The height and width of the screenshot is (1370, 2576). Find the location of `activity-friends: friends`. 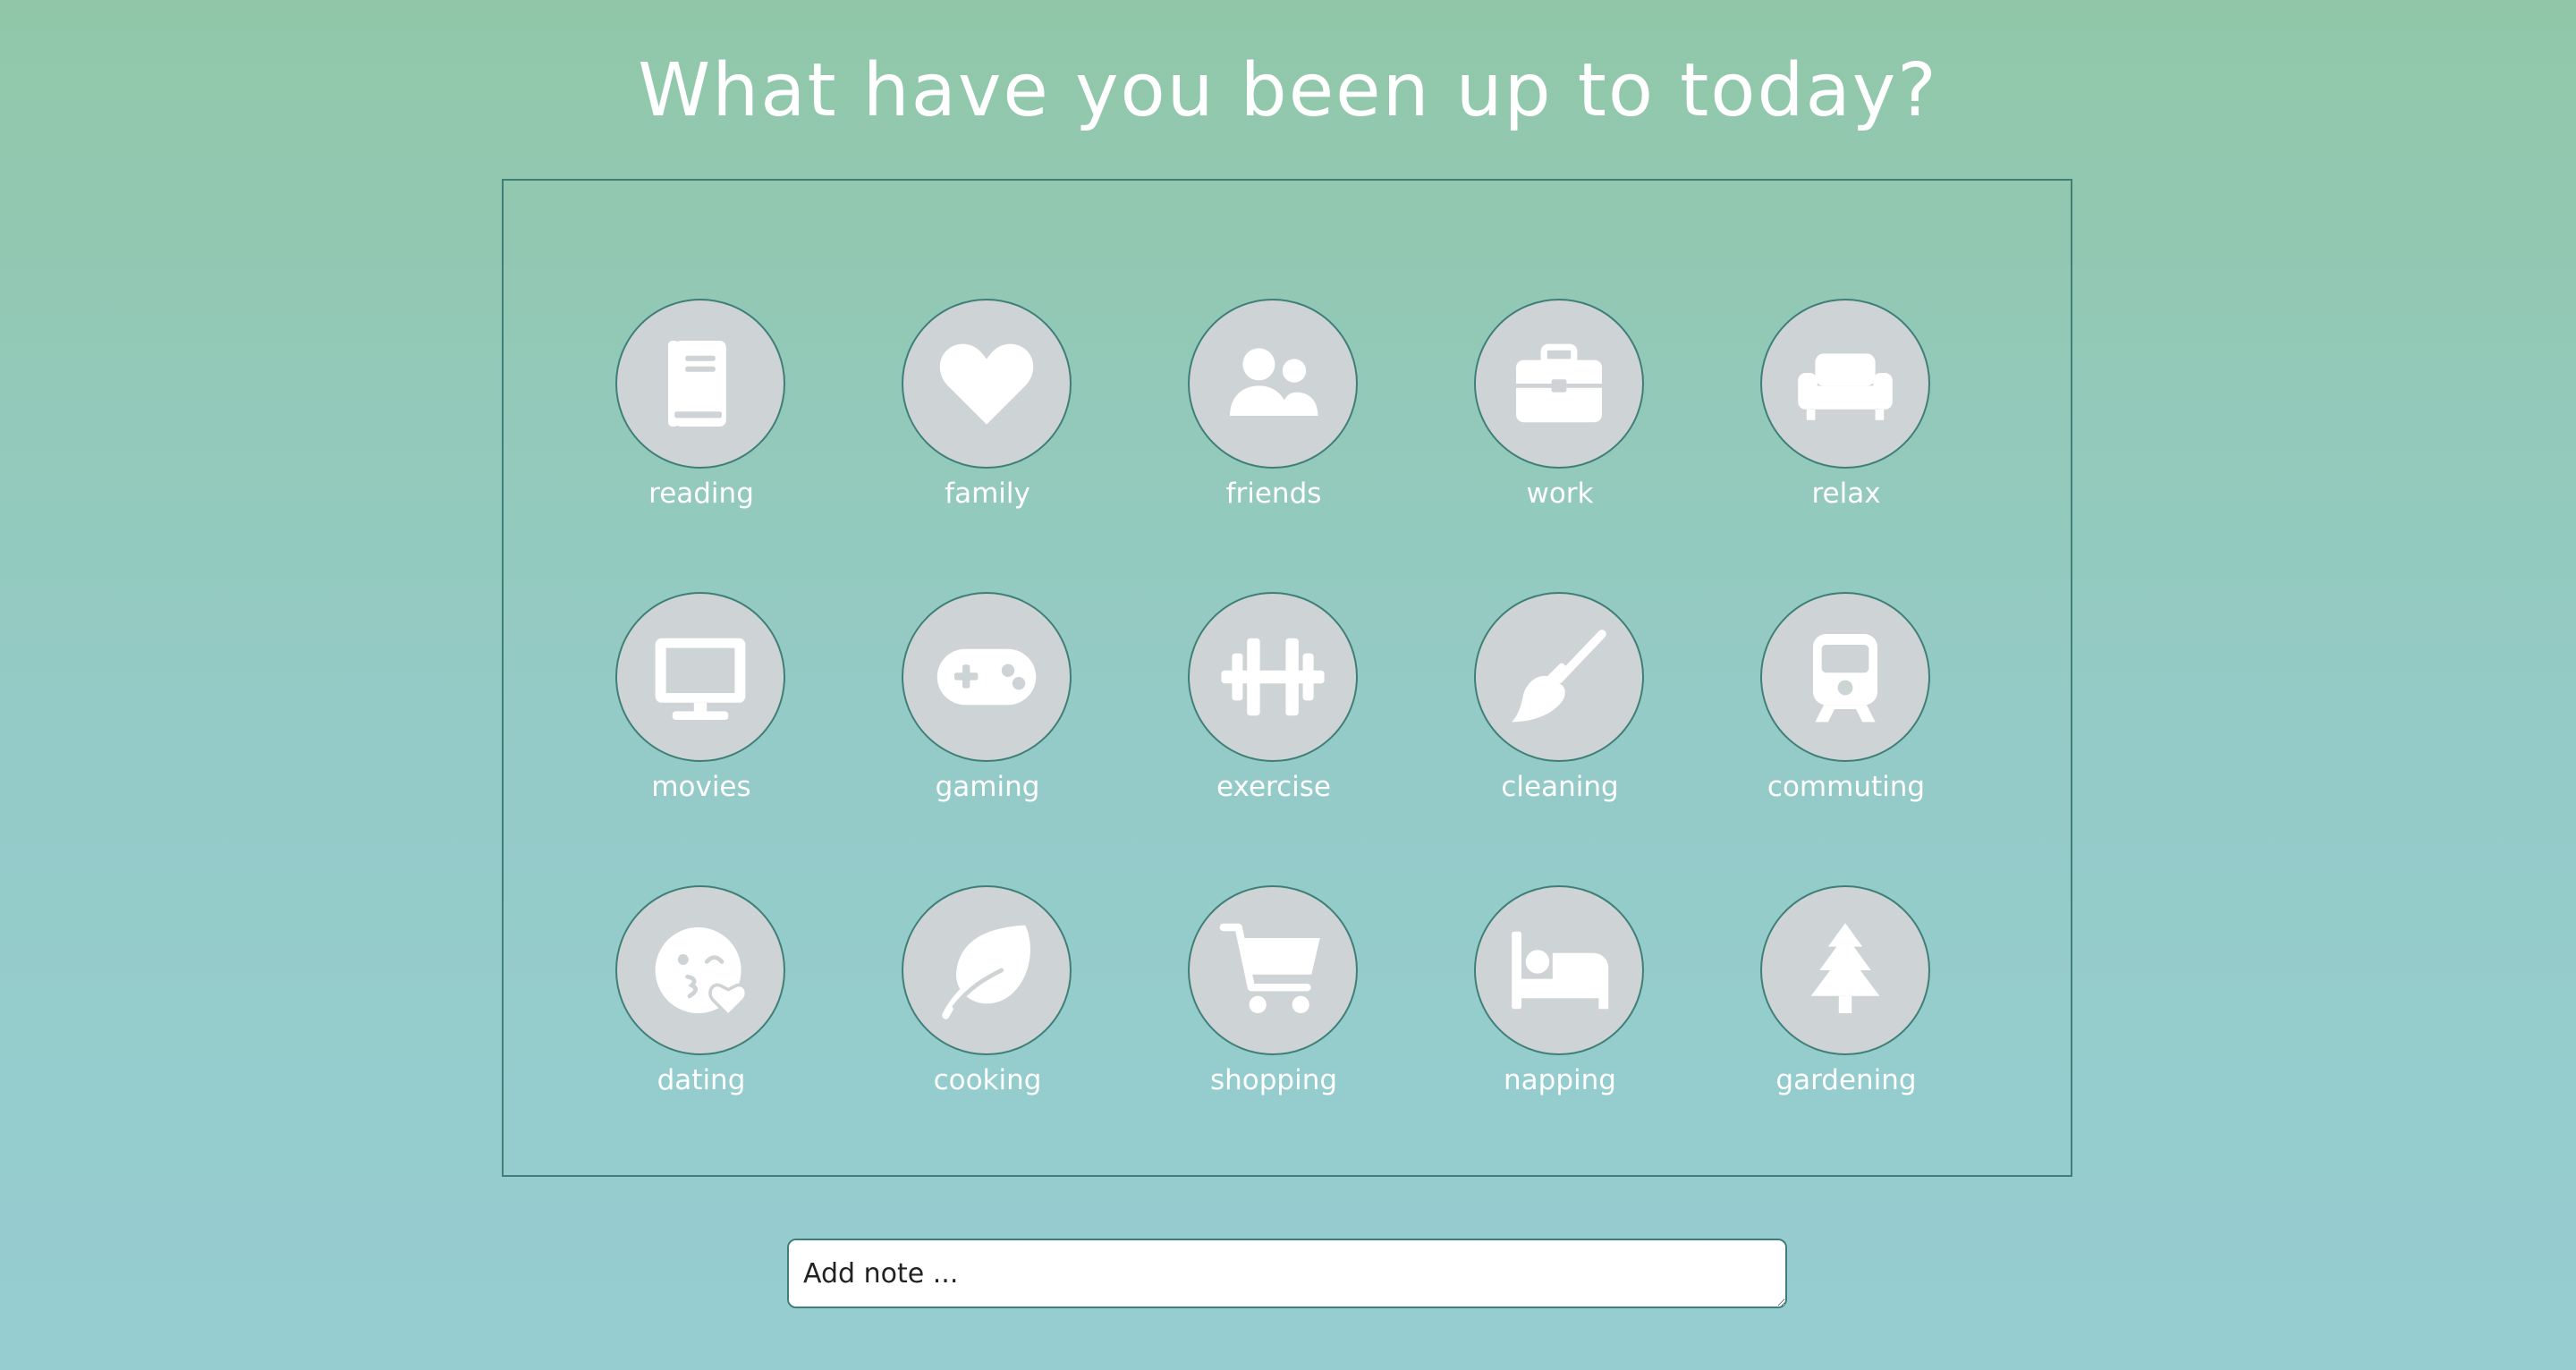

activity-friends: friends is located at coordinates (1273, 410).